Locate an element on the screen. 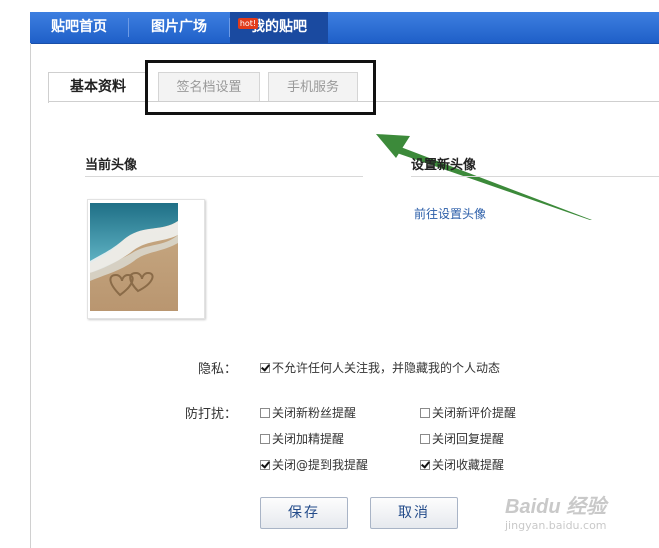 Image resolution: width=659 pixels, height=548 pixels. featured-checkbox is located at coordinates (265, 439).